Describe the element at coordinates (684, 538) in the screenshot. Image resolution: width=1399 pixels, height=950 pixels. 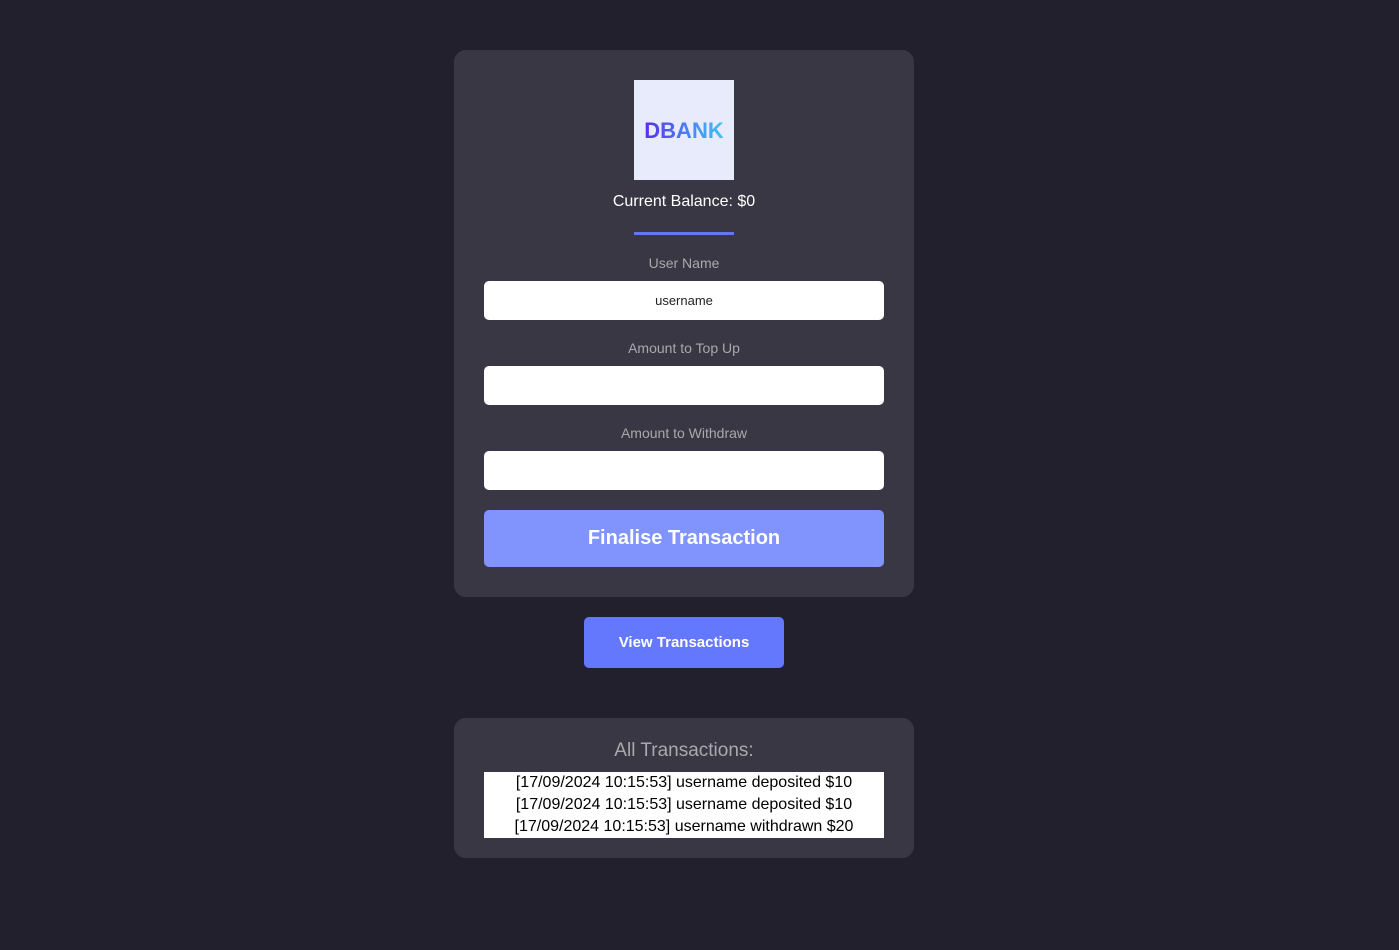
I see `finalise-transaction-button: Finalise Transaction` at that location.